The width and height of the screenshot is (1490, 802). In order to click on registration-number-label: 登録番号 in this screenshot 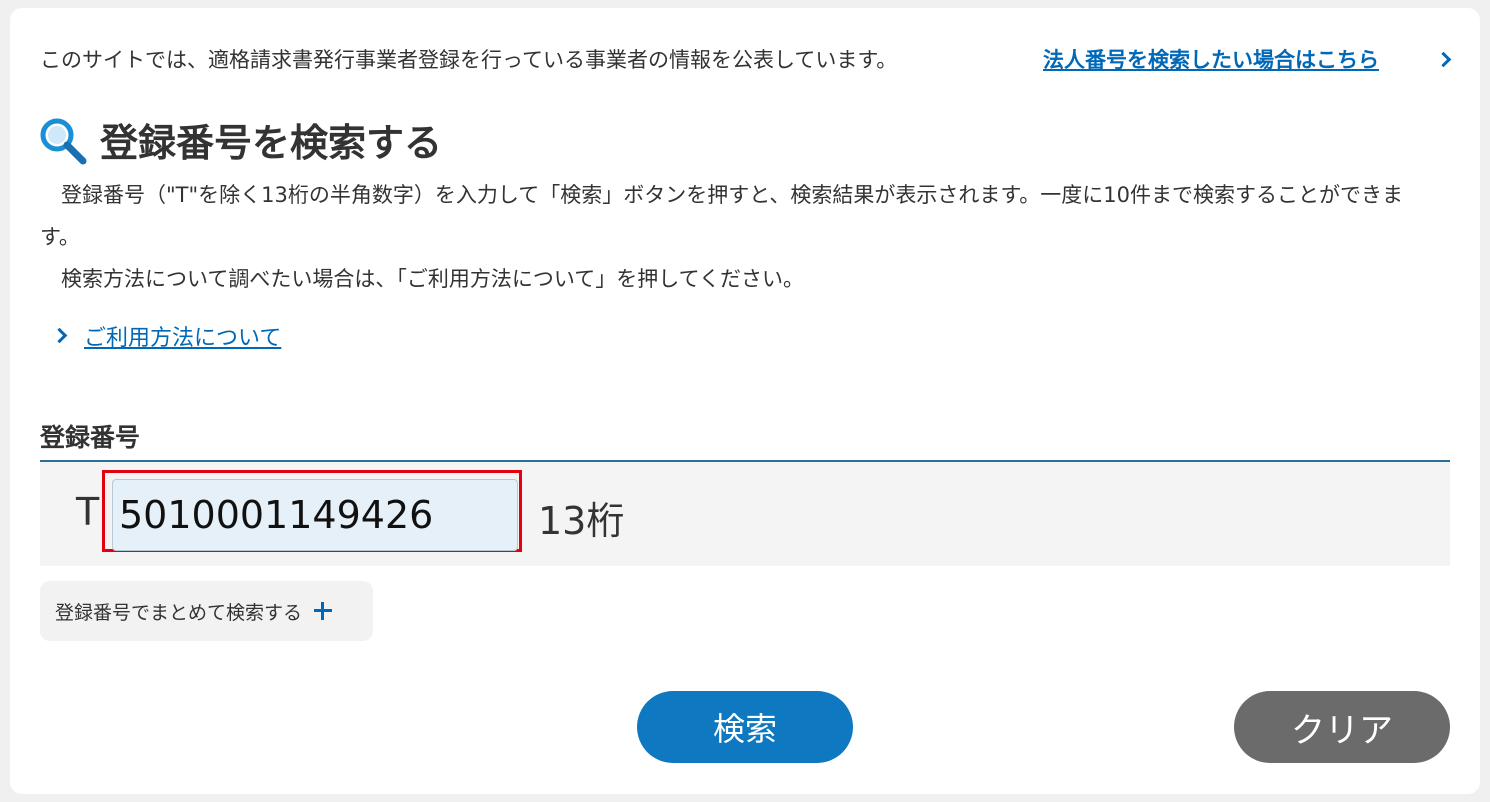, I will do `click(90, 437)`.